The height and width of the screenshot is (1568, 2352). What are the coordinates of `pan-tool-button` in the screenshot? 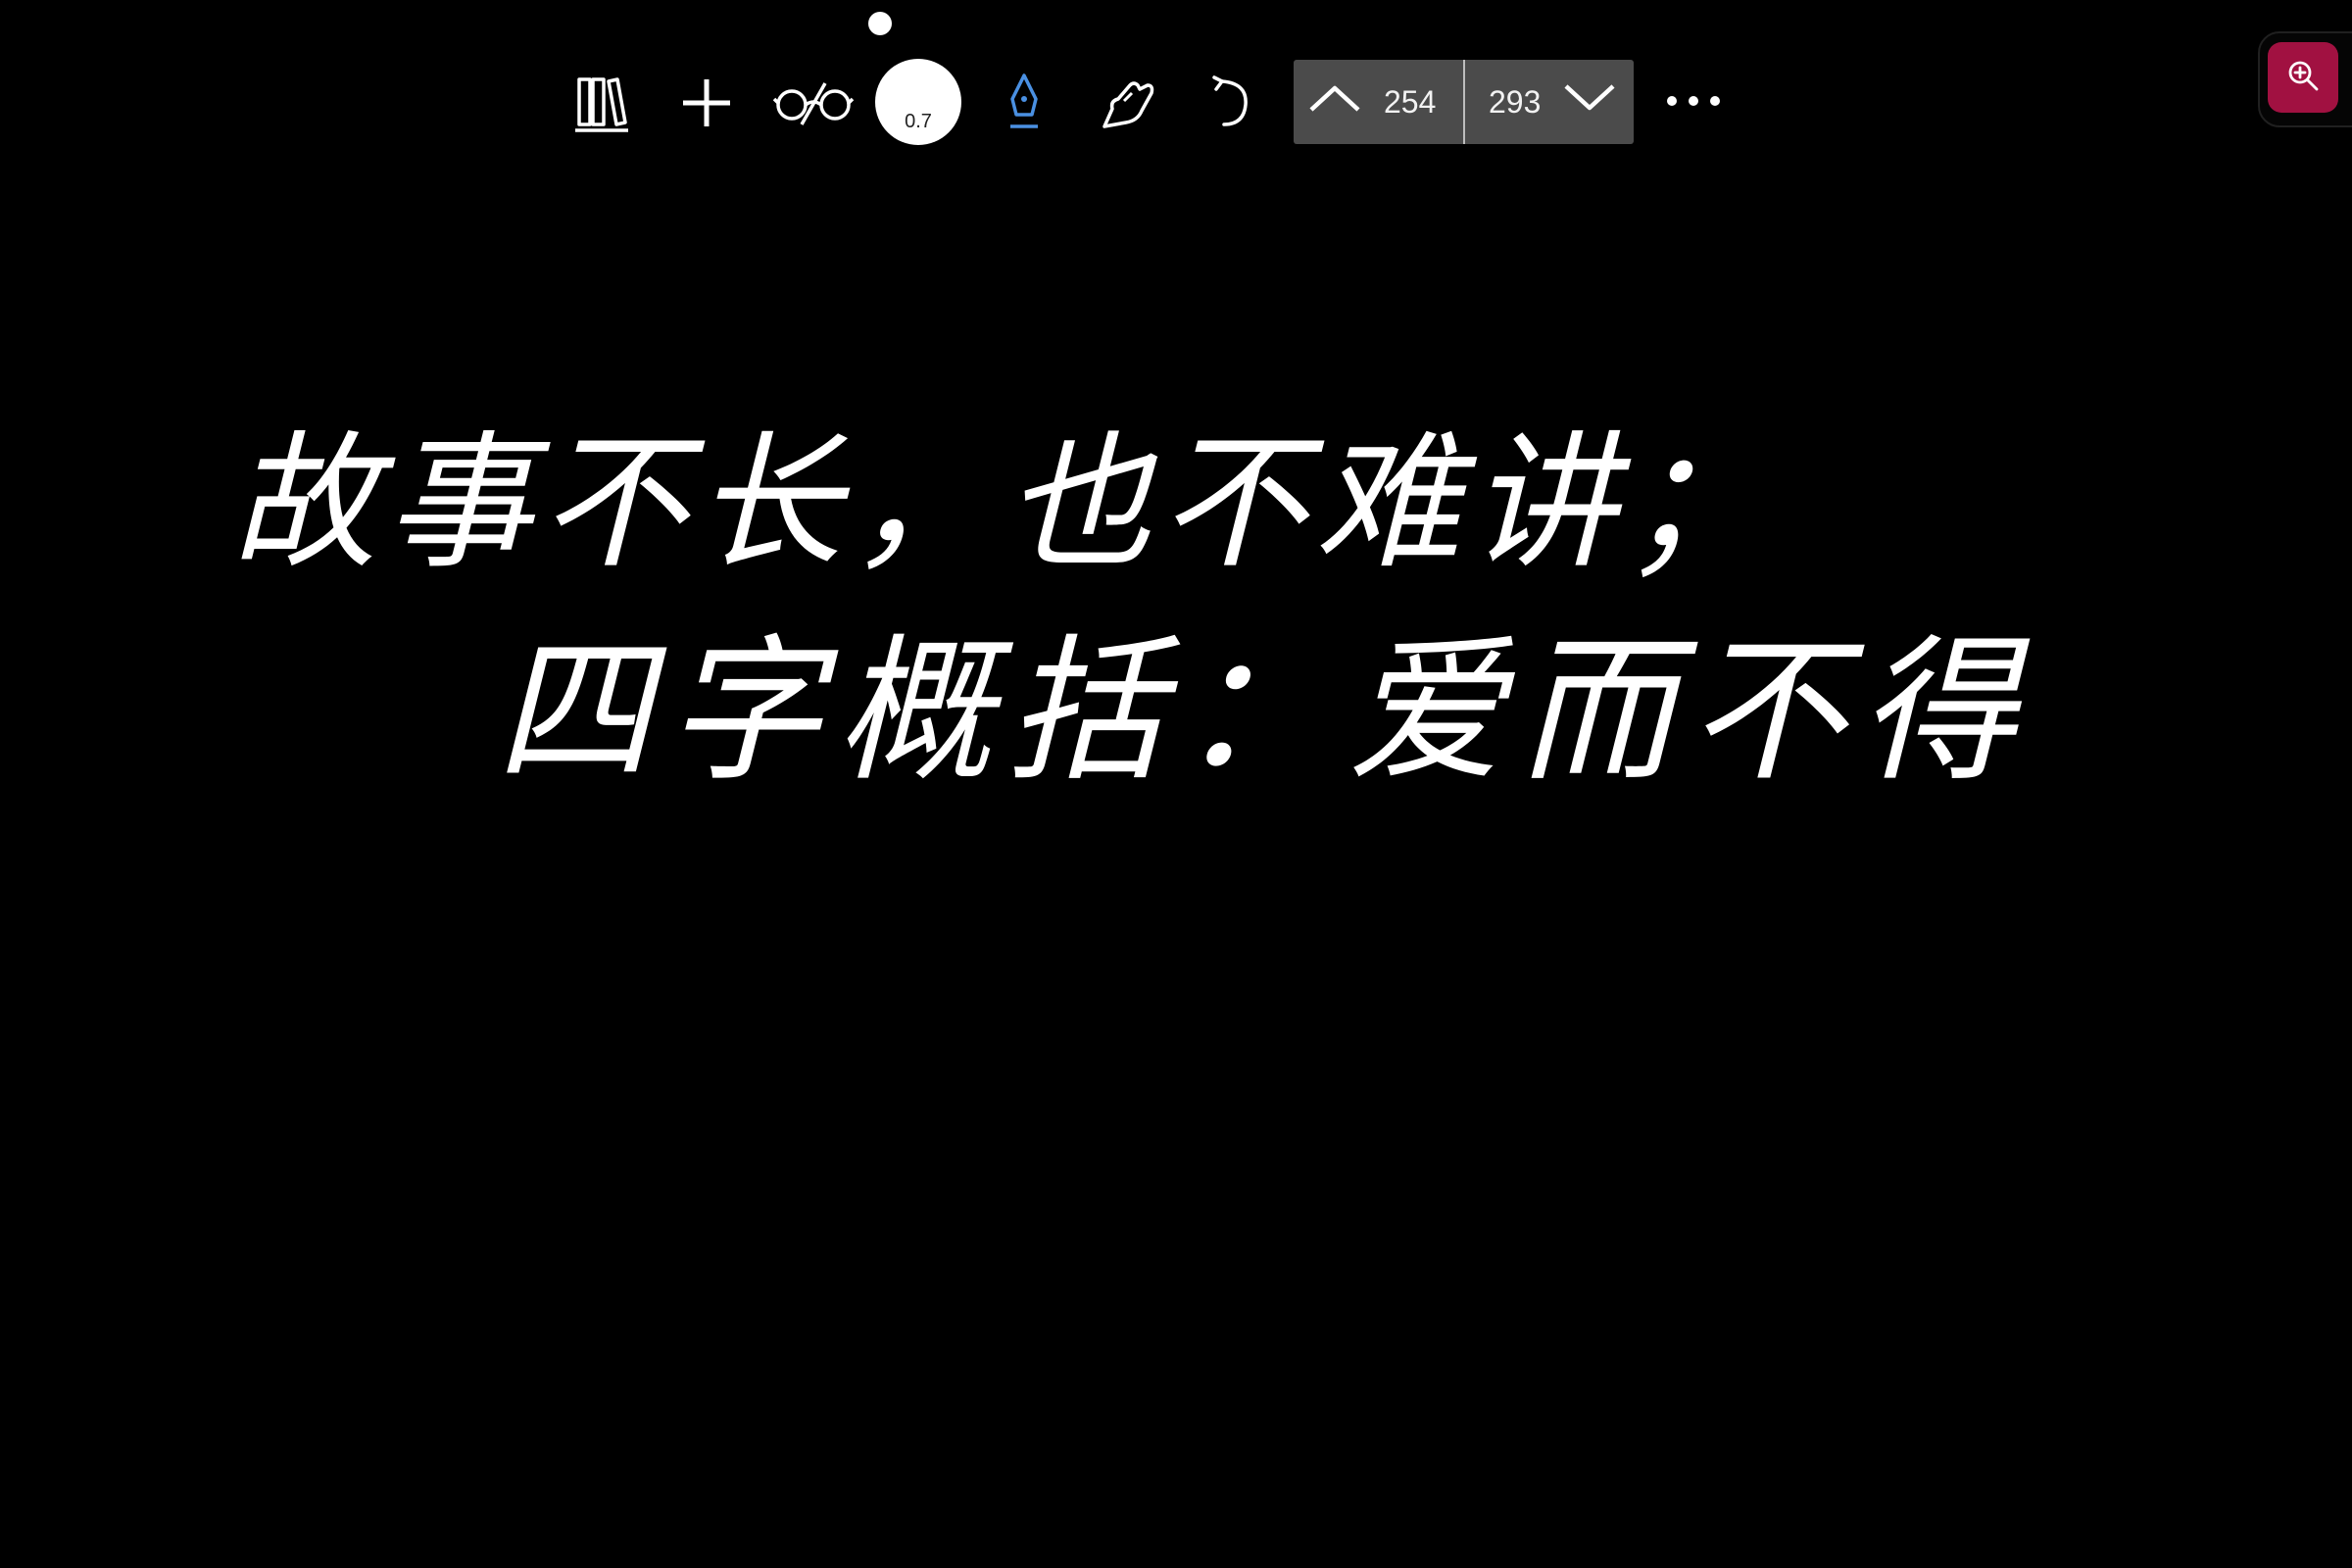 It's located at (1128, 103).